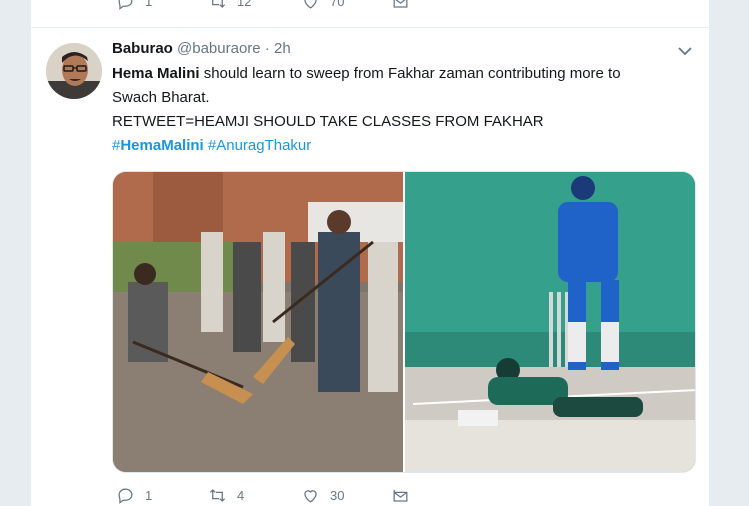 The height and width of the screenshot is (506, 749). What do you see at coordinates (371, 27) in the screenshot?
I see `tweet-divider` at bounding box center [371, 27].